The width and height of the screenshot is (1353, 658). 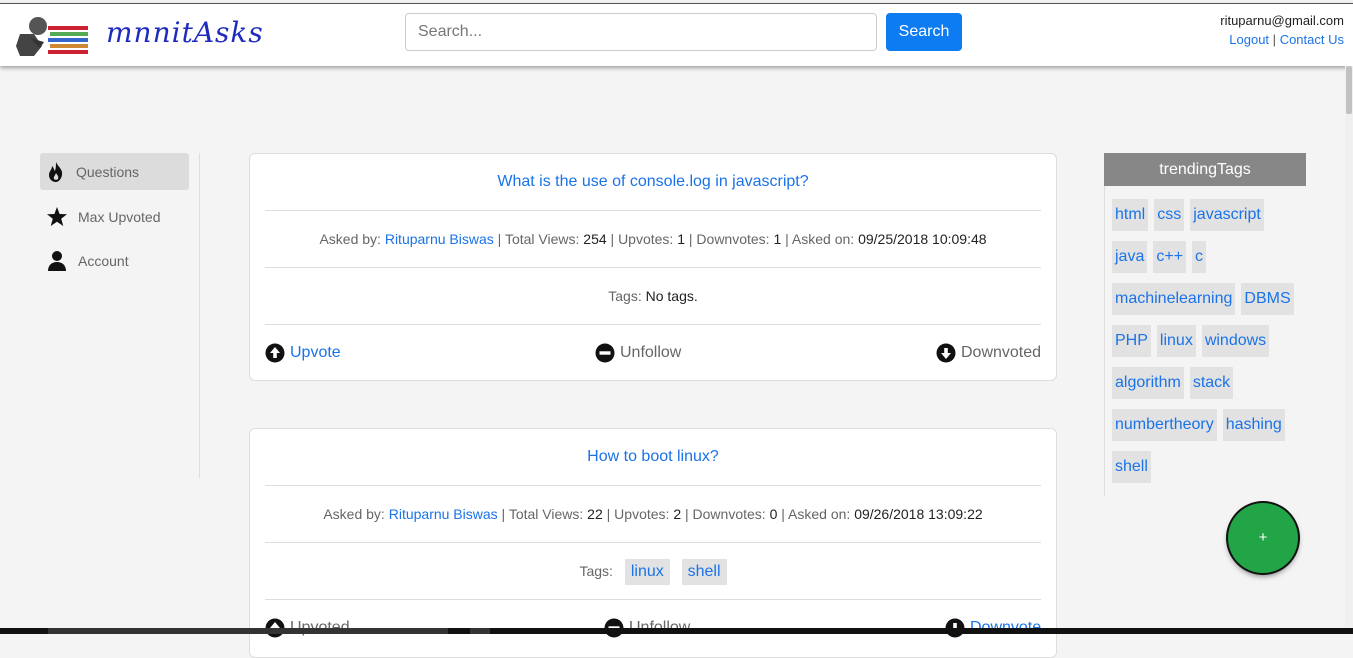 I want to click on sidebar-item-max-upvoted: Max Upvoted, so click(x=114, y=216).